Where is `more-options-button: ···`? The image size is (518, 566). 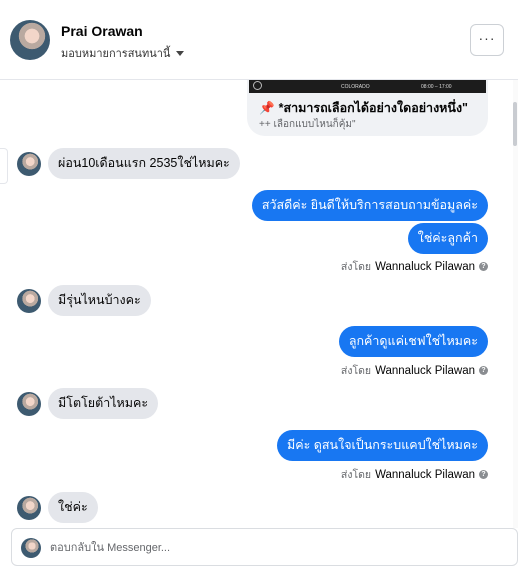
more-options-button: ··· is located at coordinates (487, 40).